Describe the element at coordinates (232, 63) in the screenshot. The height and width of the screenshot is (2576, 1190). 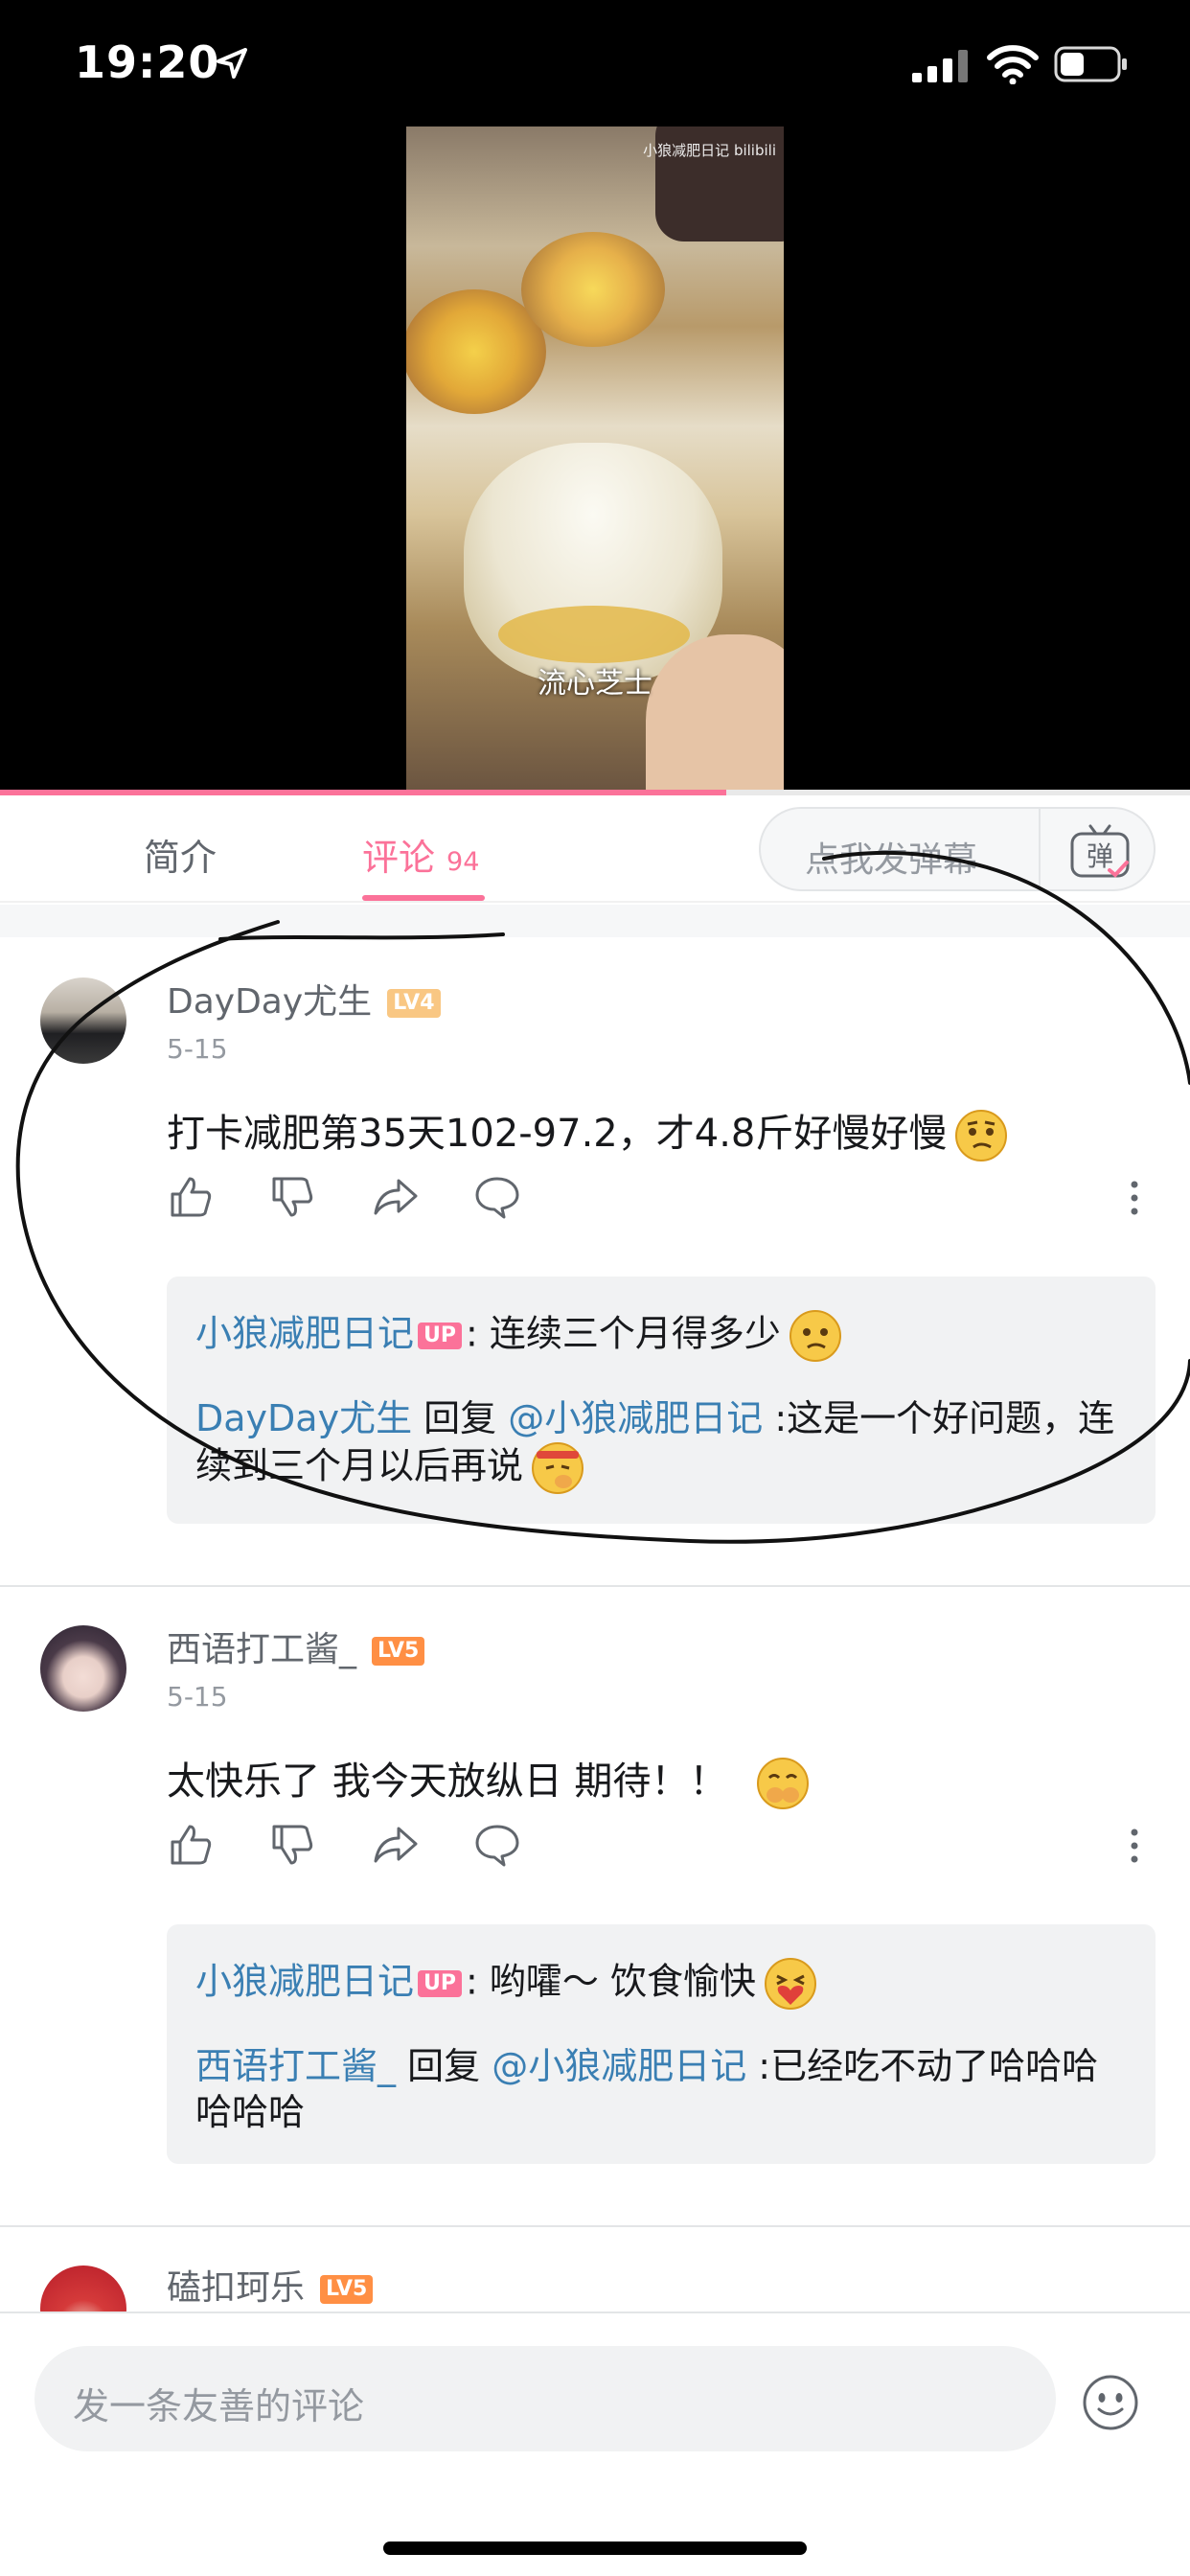
I see `location-arrow-icon` at that location.